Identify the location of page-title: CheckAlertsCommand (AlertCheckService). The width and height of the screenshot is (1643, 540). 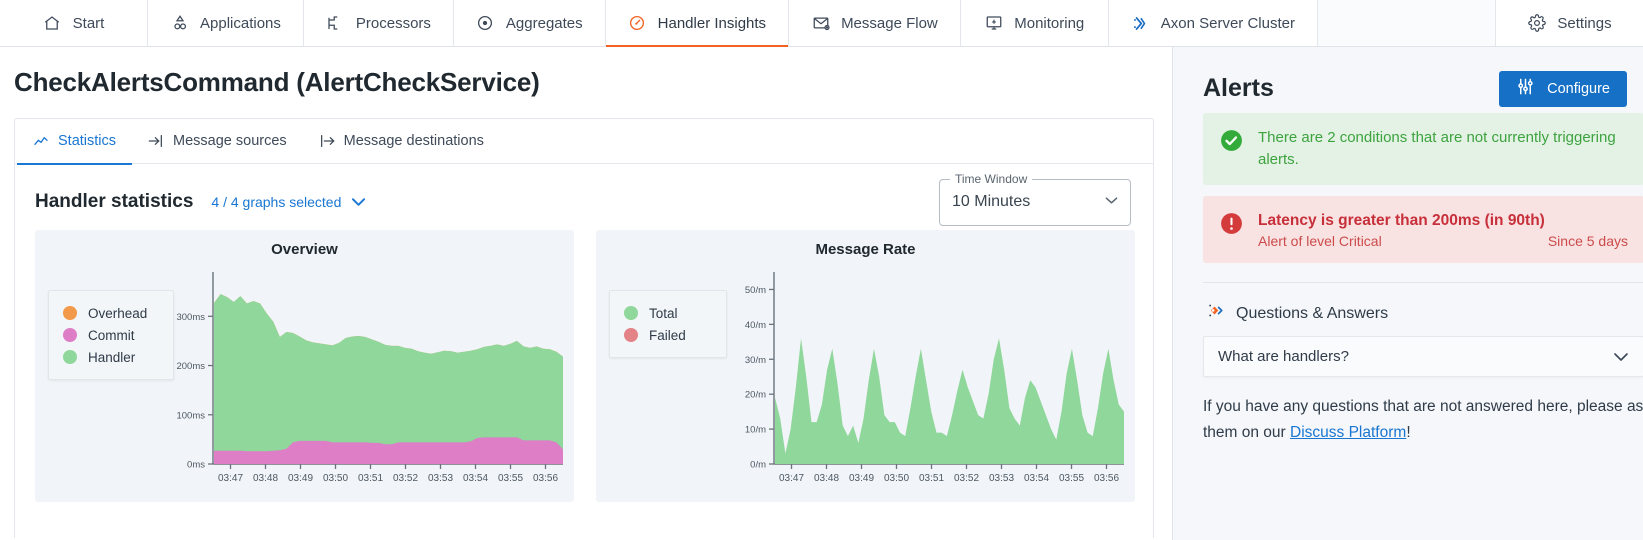
(277, 82).